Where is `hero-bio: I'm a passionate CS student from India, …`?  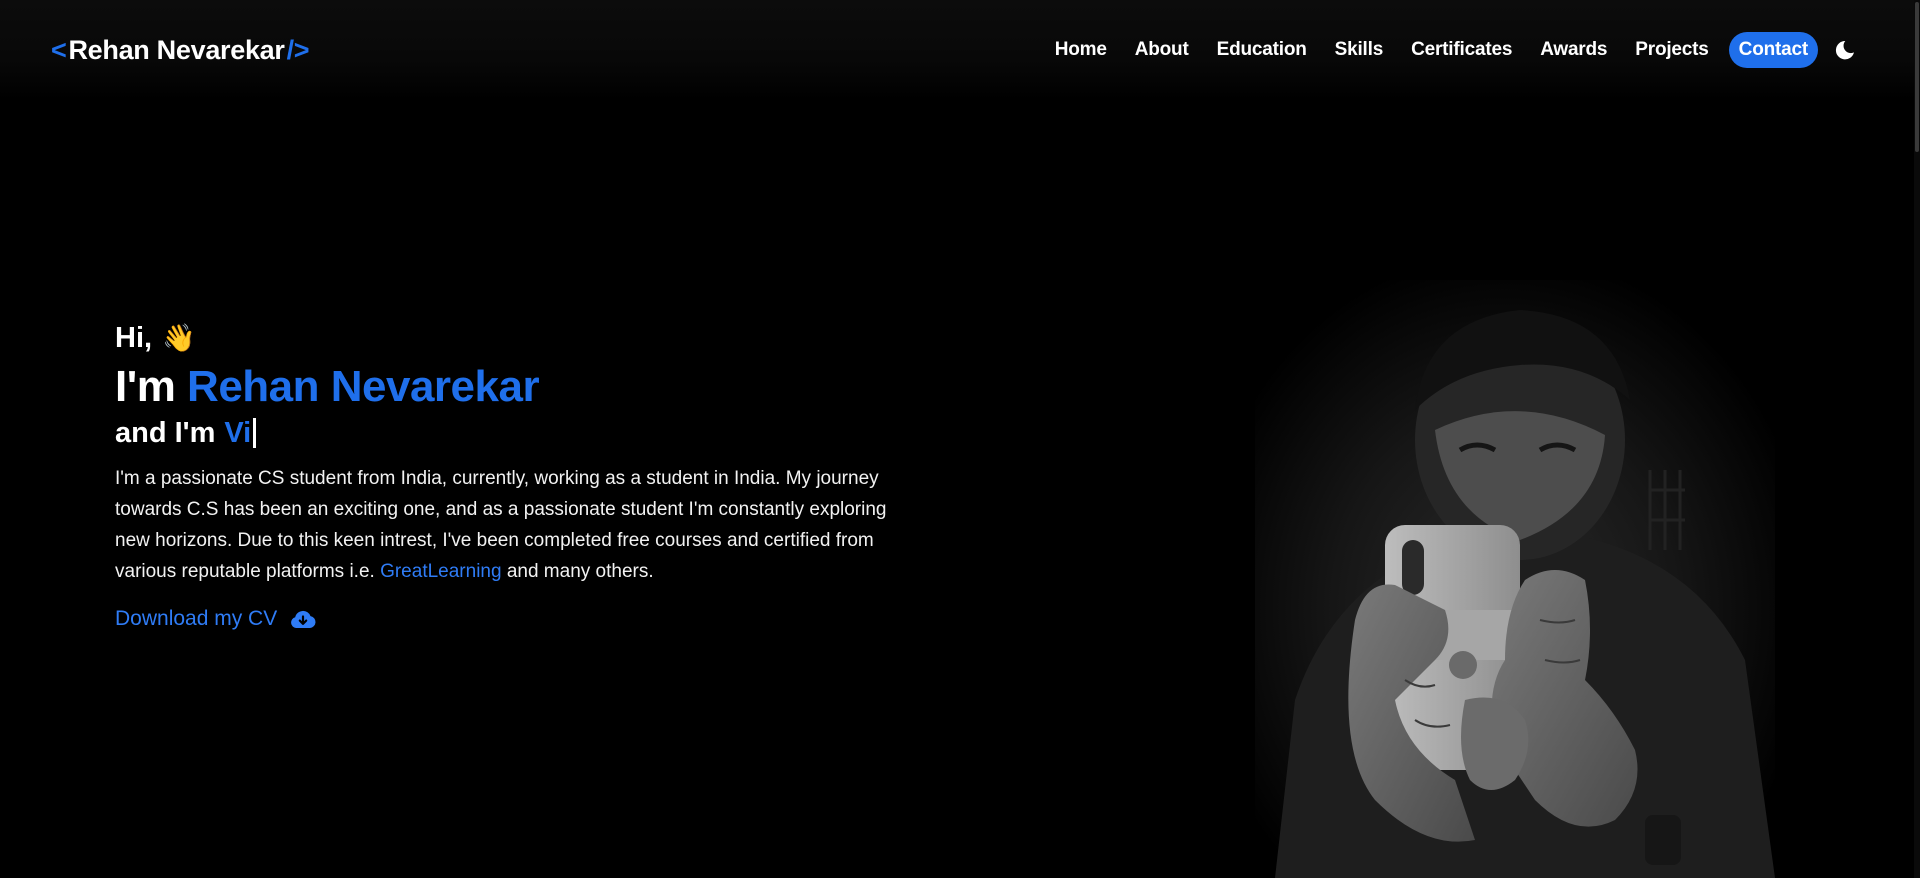
hero-bio: I'm a passionate CS student from India, … is located at coordinates (515, 525).